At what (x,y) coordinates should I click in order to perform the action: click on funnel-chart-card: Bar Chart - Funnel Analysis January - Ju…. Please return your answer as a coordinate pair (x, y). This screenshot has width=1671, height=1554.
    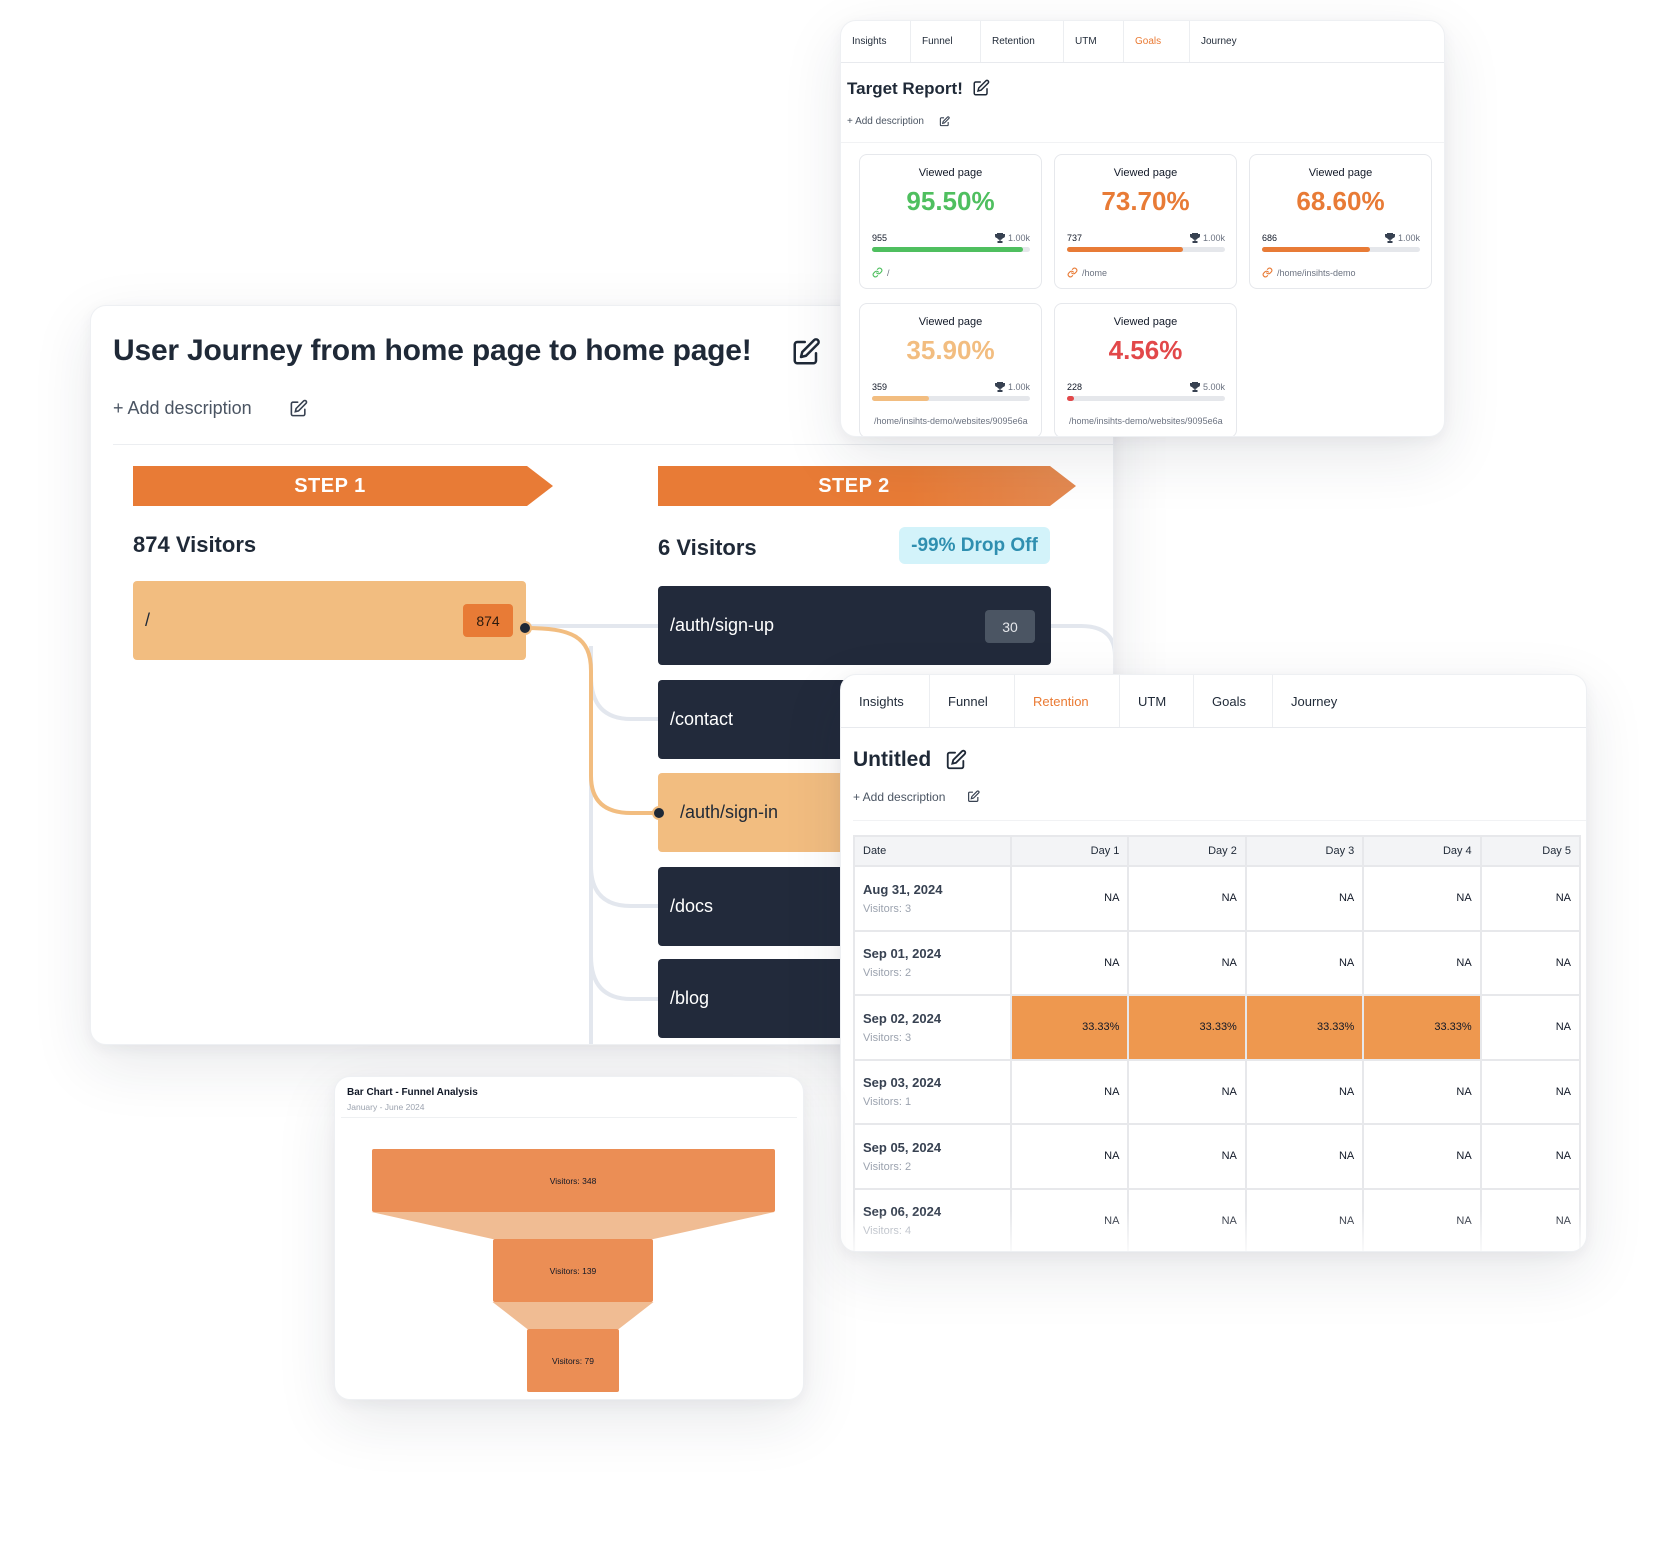
    Looking at the image, I should click on (569, 1238).